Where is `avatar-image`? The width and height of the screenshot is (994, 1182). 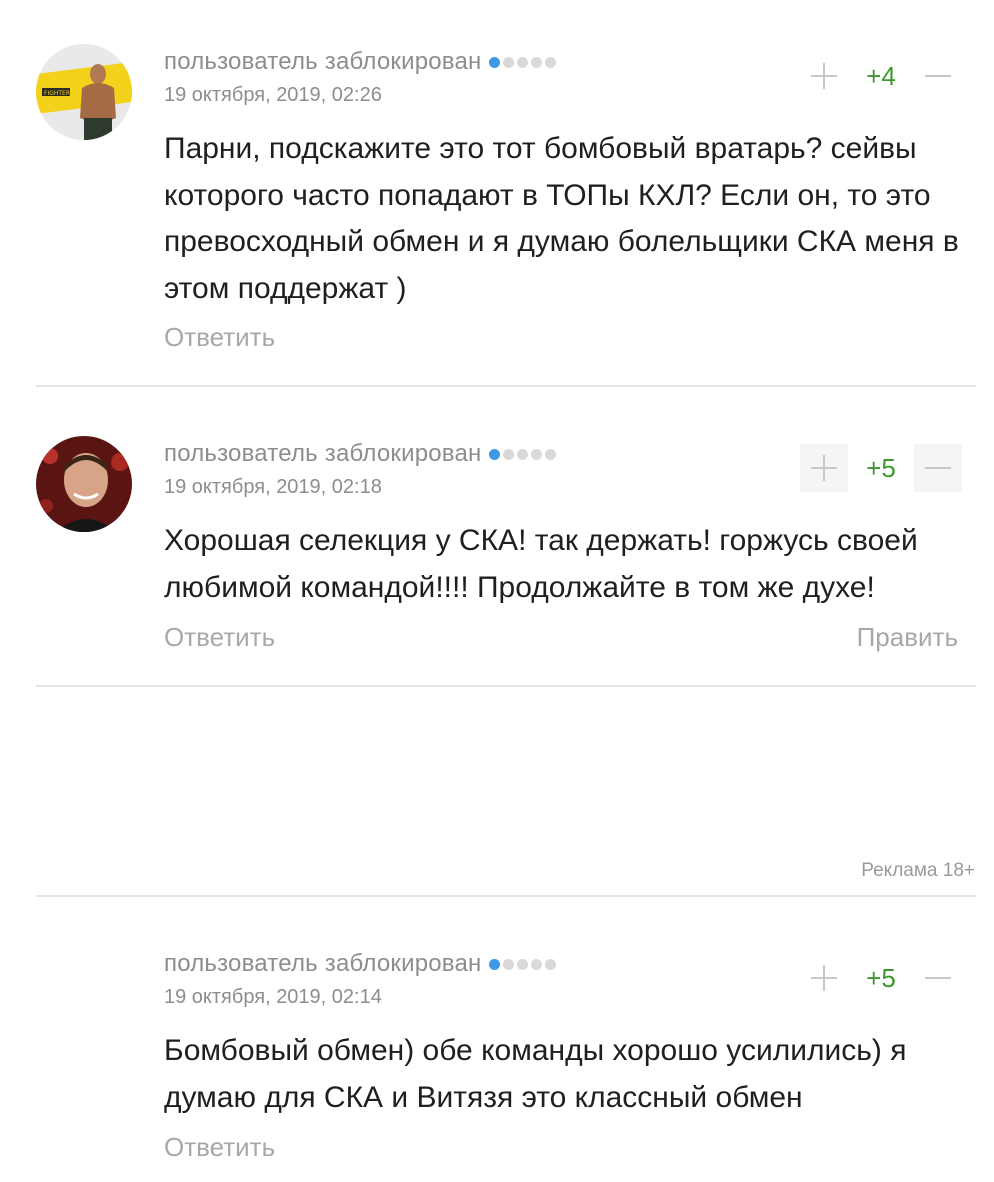
avatar-image is located at coordinates (84, 484).